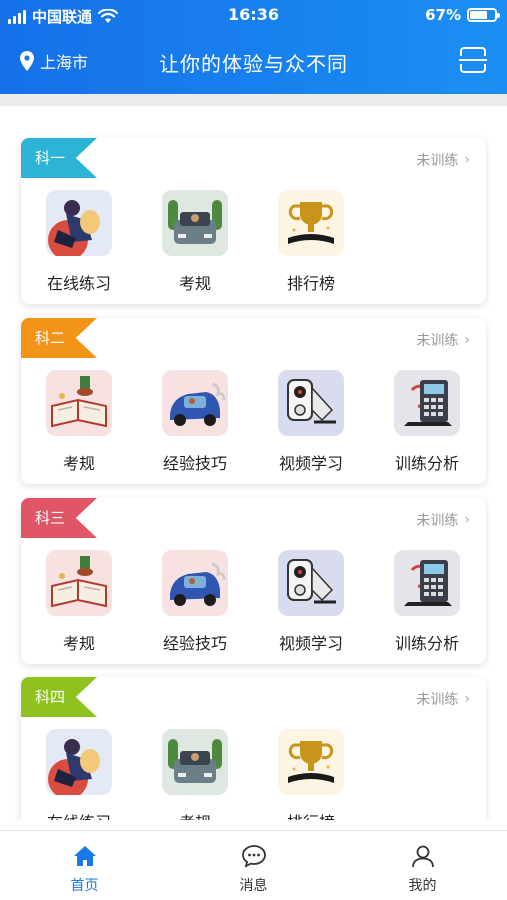 The height and width of the screenshot is (900, 507). Describe the element at coordinates (59, 697) in the screenshot. I see `section-tag: 科四` at that location.